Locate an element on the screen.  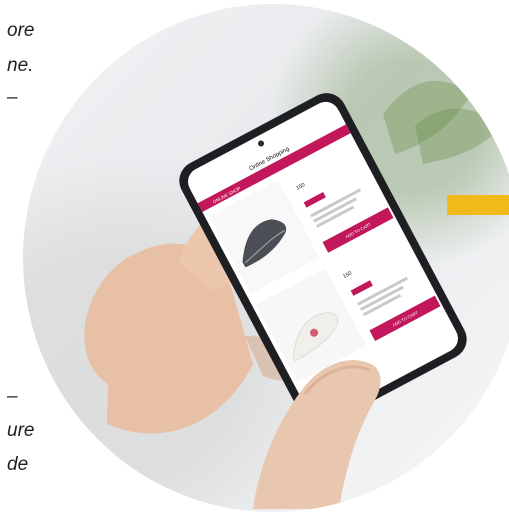
text-fragment-5: ure is located at coordinates (21, 430).